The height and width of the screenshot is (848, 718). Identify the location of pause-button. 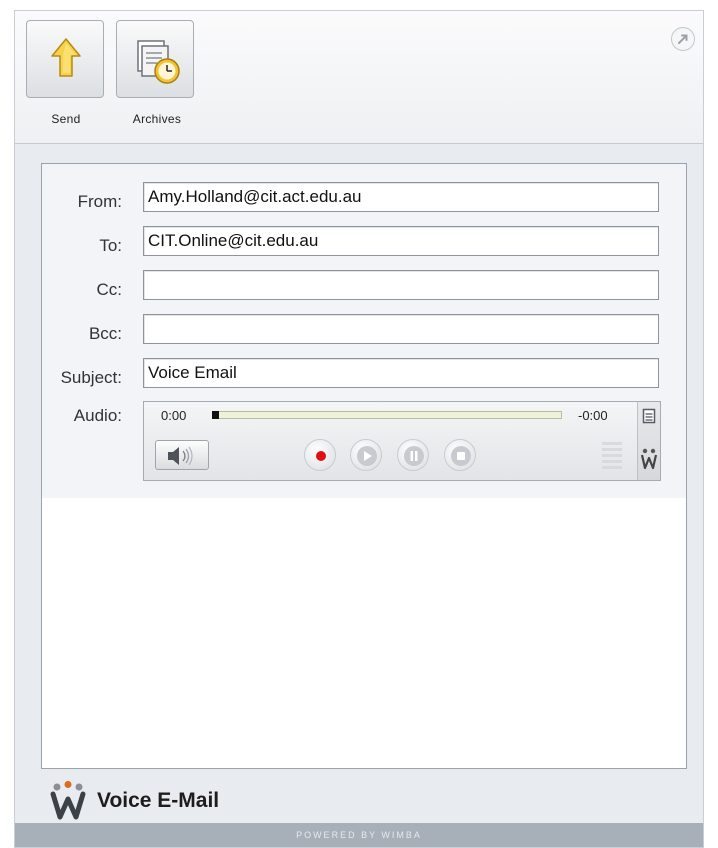
(413, 455).